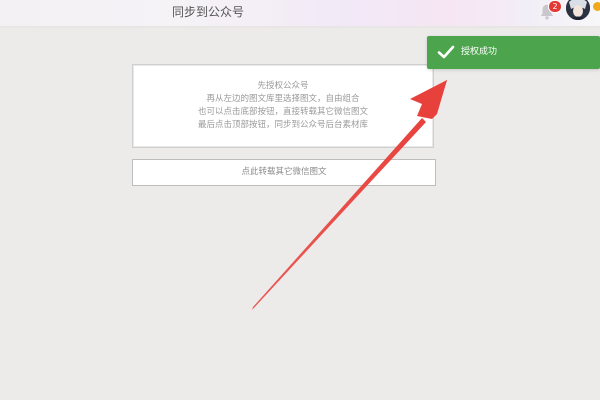 This screenshot has width=600, height=400. What do you see at coordinates (282, 125) in the screenshot?
I see `instruction-line: 最后点击顶部按钮，同步到公众号后台素材库` at bounding box center [282, 125].